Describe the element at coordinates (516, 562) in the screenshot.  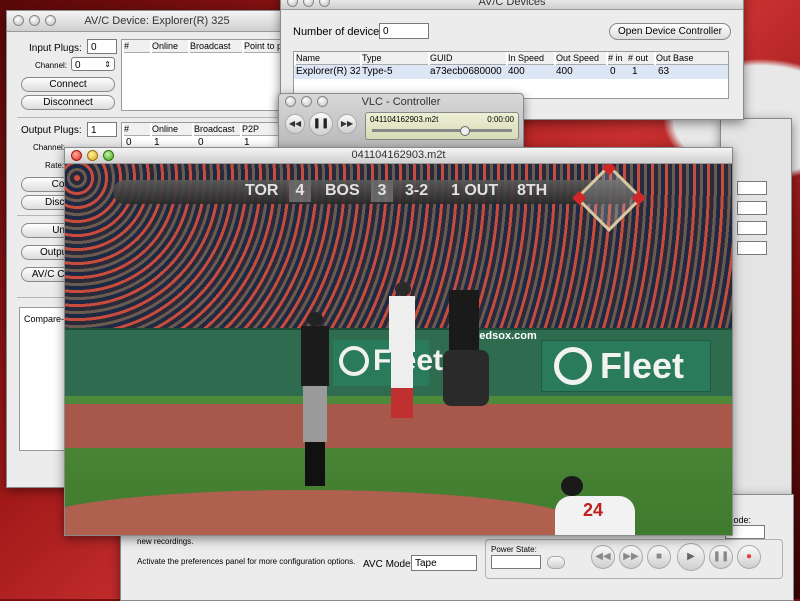
I see `power-state-field` at that location.